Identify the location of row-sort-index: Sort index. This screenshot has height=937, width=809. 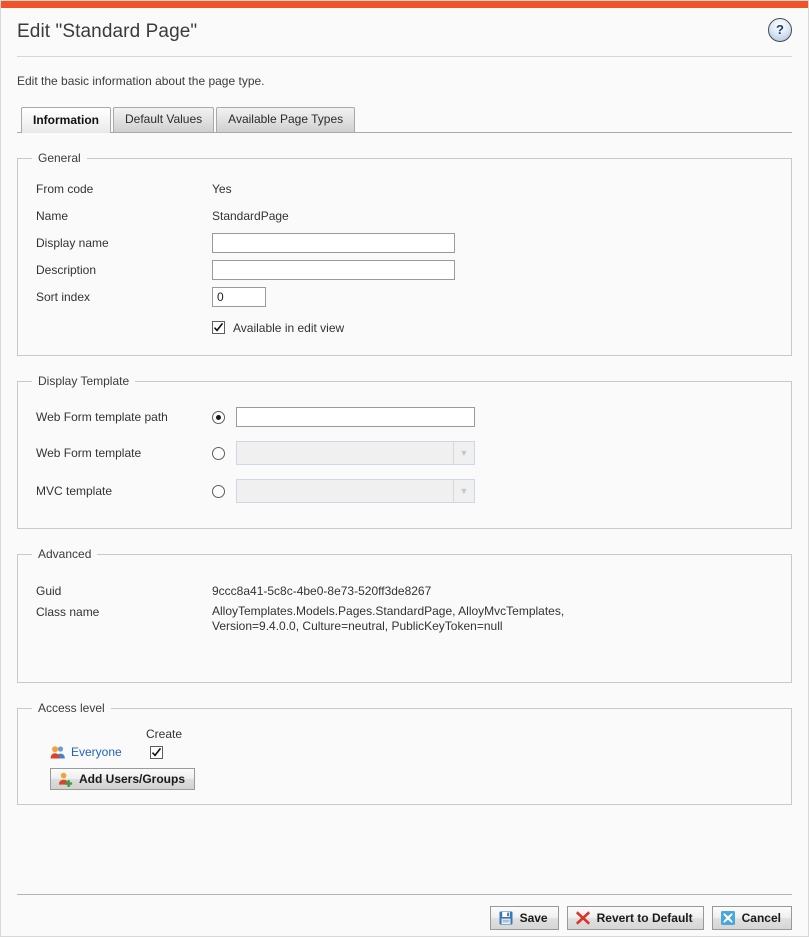
(404, 296).